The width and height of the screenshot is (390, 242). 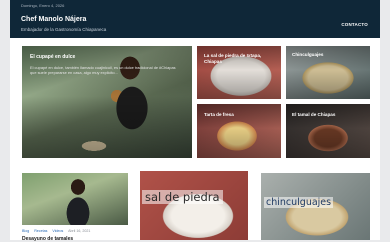 I want to click on hero-title: El cupapé en dulce, so click(x=52, y=57).